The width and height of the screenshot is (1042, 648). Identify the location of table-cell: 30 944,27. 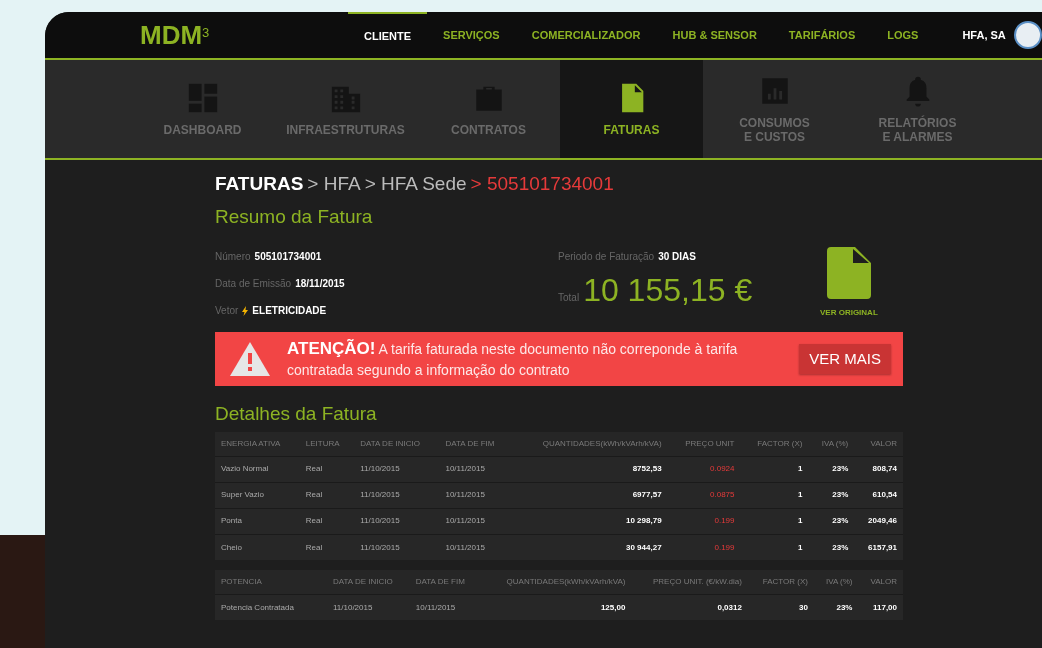
(590, 547).